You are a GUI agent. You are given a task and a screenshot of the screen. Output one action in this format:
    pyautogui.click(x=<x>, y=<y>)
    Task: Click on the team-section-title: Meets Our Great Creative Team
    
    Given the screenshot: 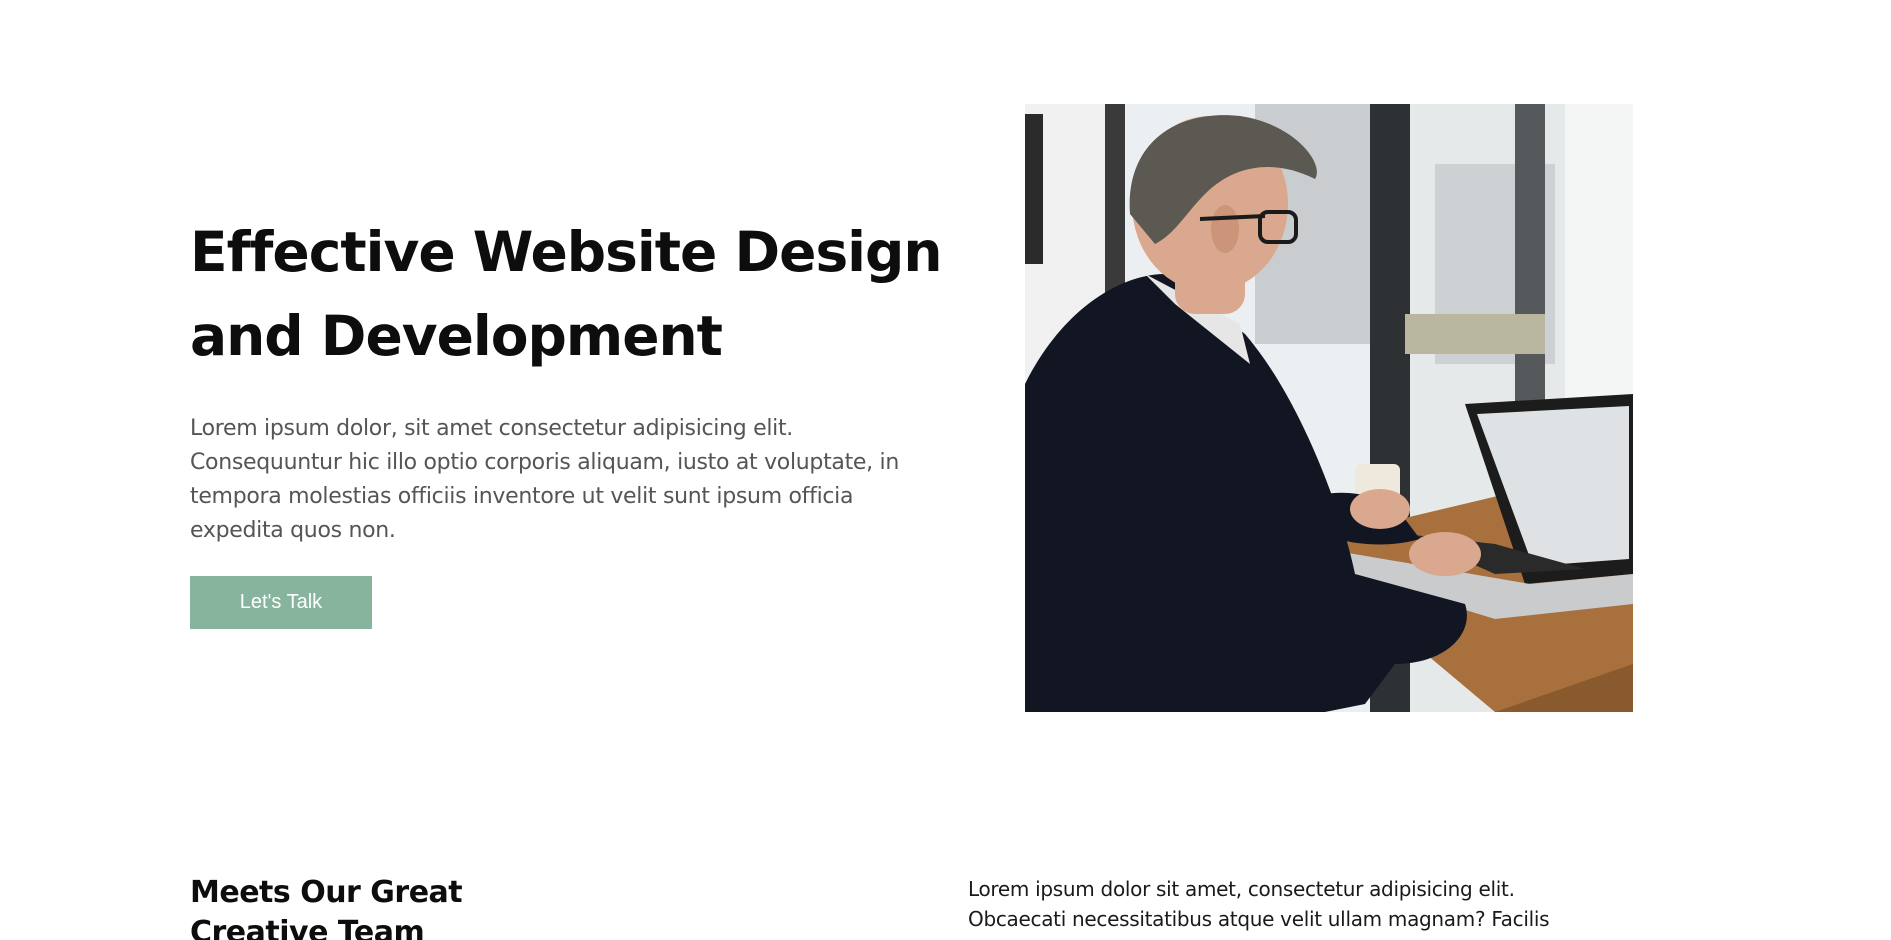 What is the action you would take?
    pyautogui.click(x=326, y=907)
    